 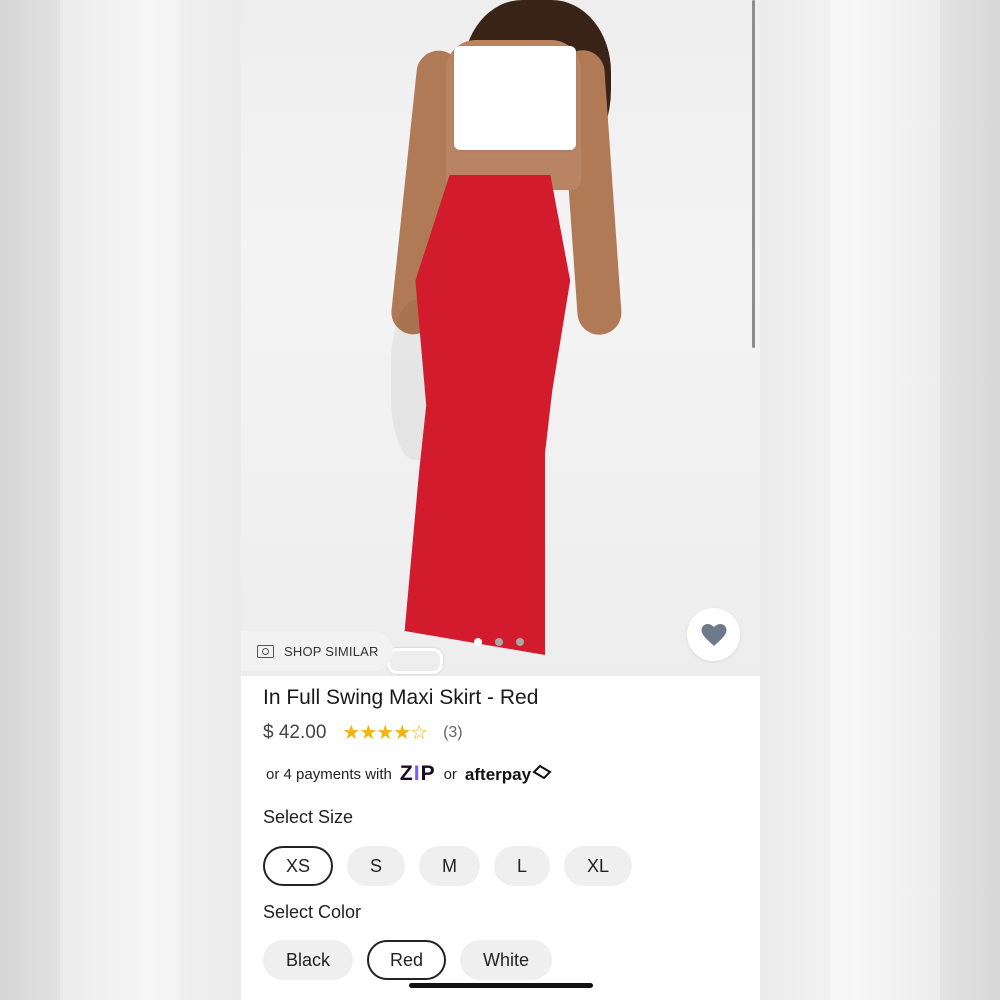 What do you see at coordinates (753, 174) in the screenshot?
I see `scrollbar` at bounding box center [753, 174].